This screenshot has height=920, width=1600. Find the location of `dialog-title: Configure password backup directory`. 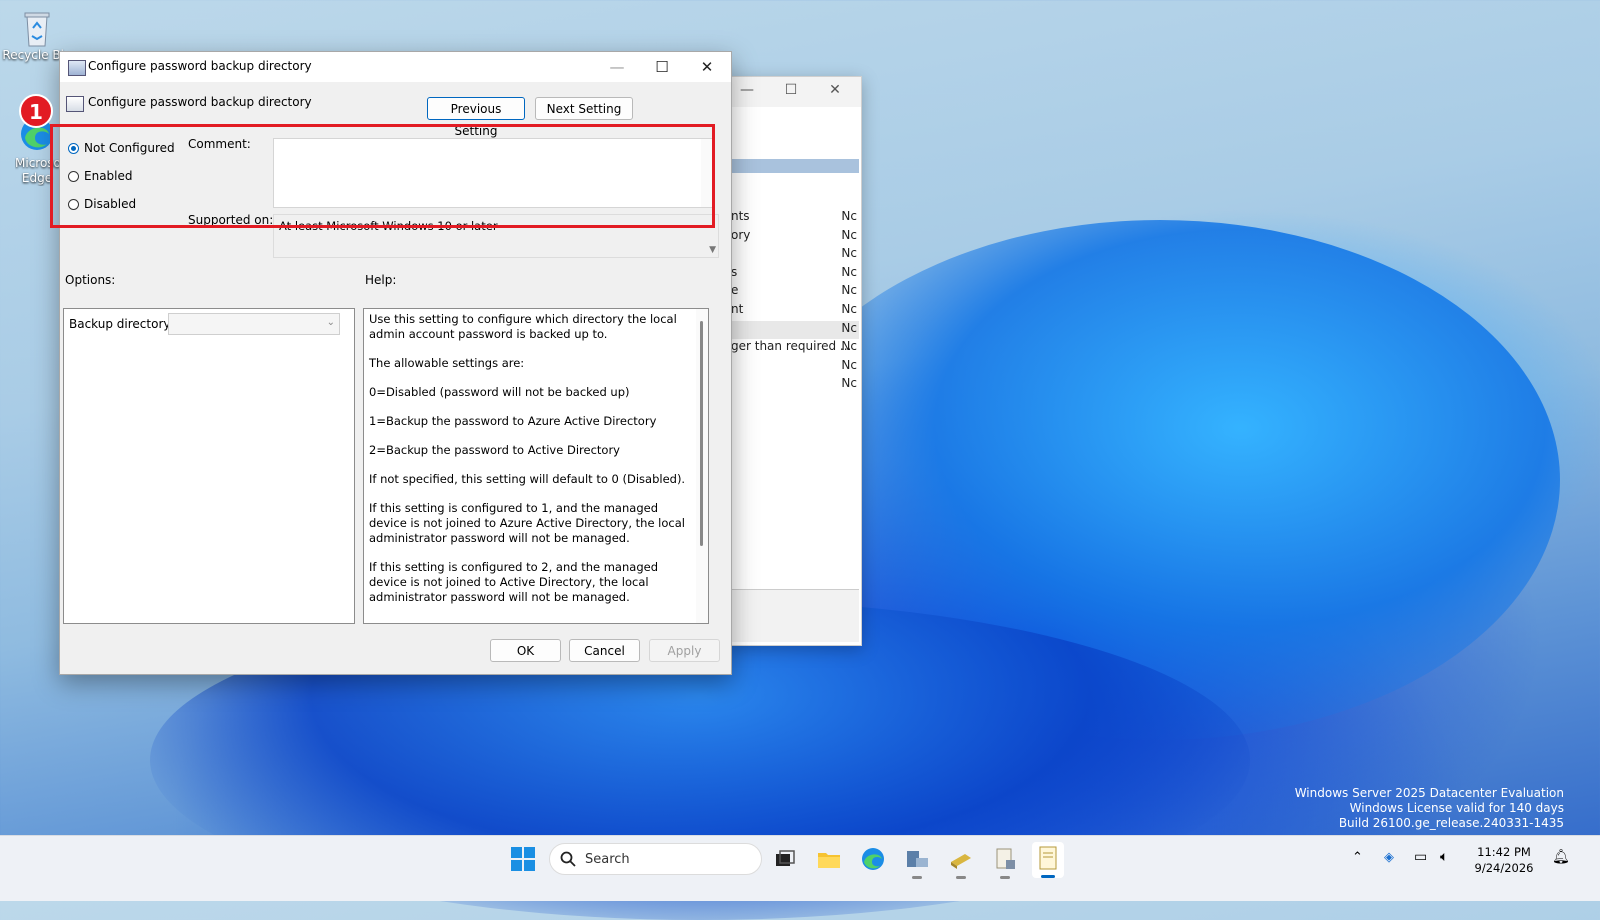

dialog-title: Configure password backup directory is located at coordinates (200, 66).